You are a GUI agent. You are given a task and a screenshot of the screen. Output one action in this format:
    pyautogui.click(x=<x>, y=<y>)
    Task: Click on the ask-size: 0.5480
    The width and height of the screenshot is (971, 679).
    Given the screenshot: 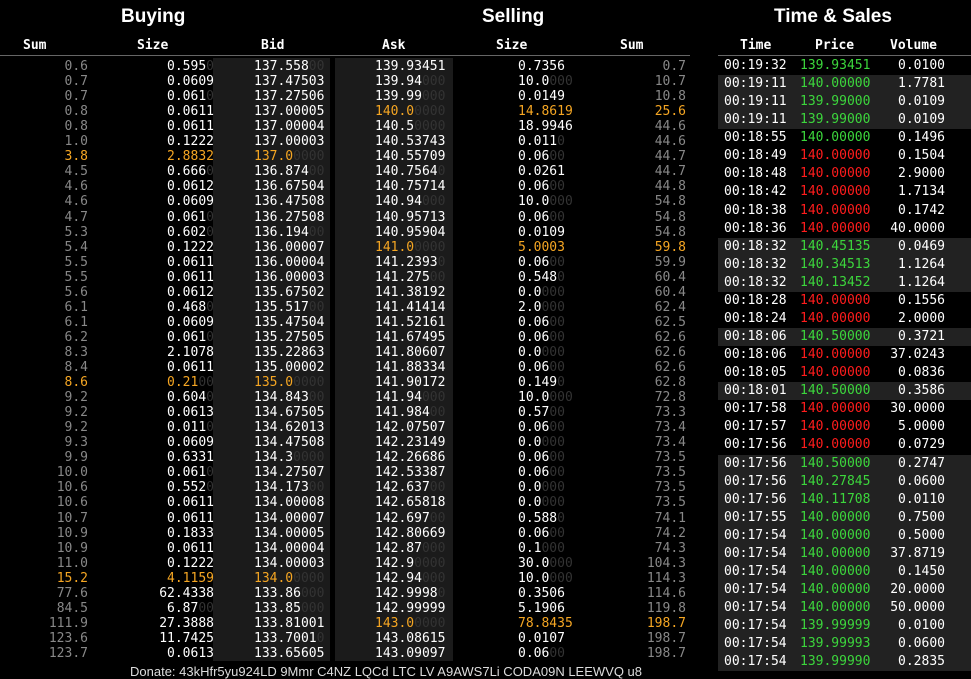 What is the action you would take?
    pyautogui.click(x=558, y=277)
    